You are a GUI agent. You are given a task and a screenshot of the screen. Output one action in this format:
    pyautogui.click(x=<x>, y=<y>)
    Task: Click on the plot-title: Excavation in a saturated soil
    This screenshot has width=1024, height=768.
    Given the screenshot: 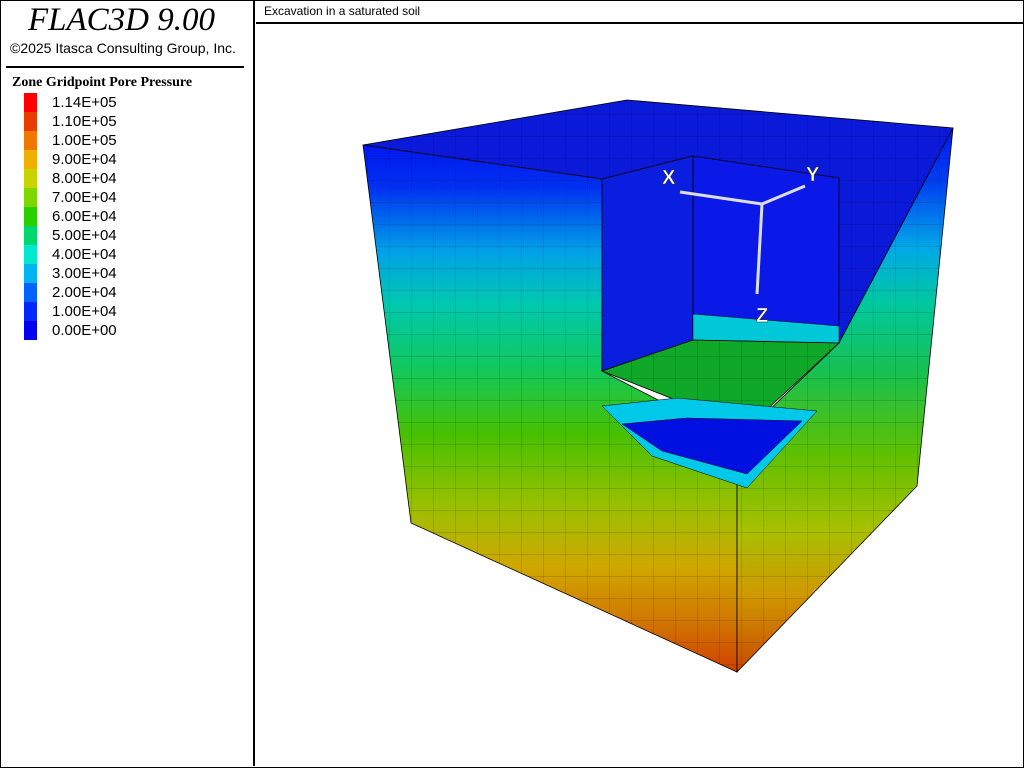 What is the action you would take?
    pyautogui.click(x=342, y=11)
    